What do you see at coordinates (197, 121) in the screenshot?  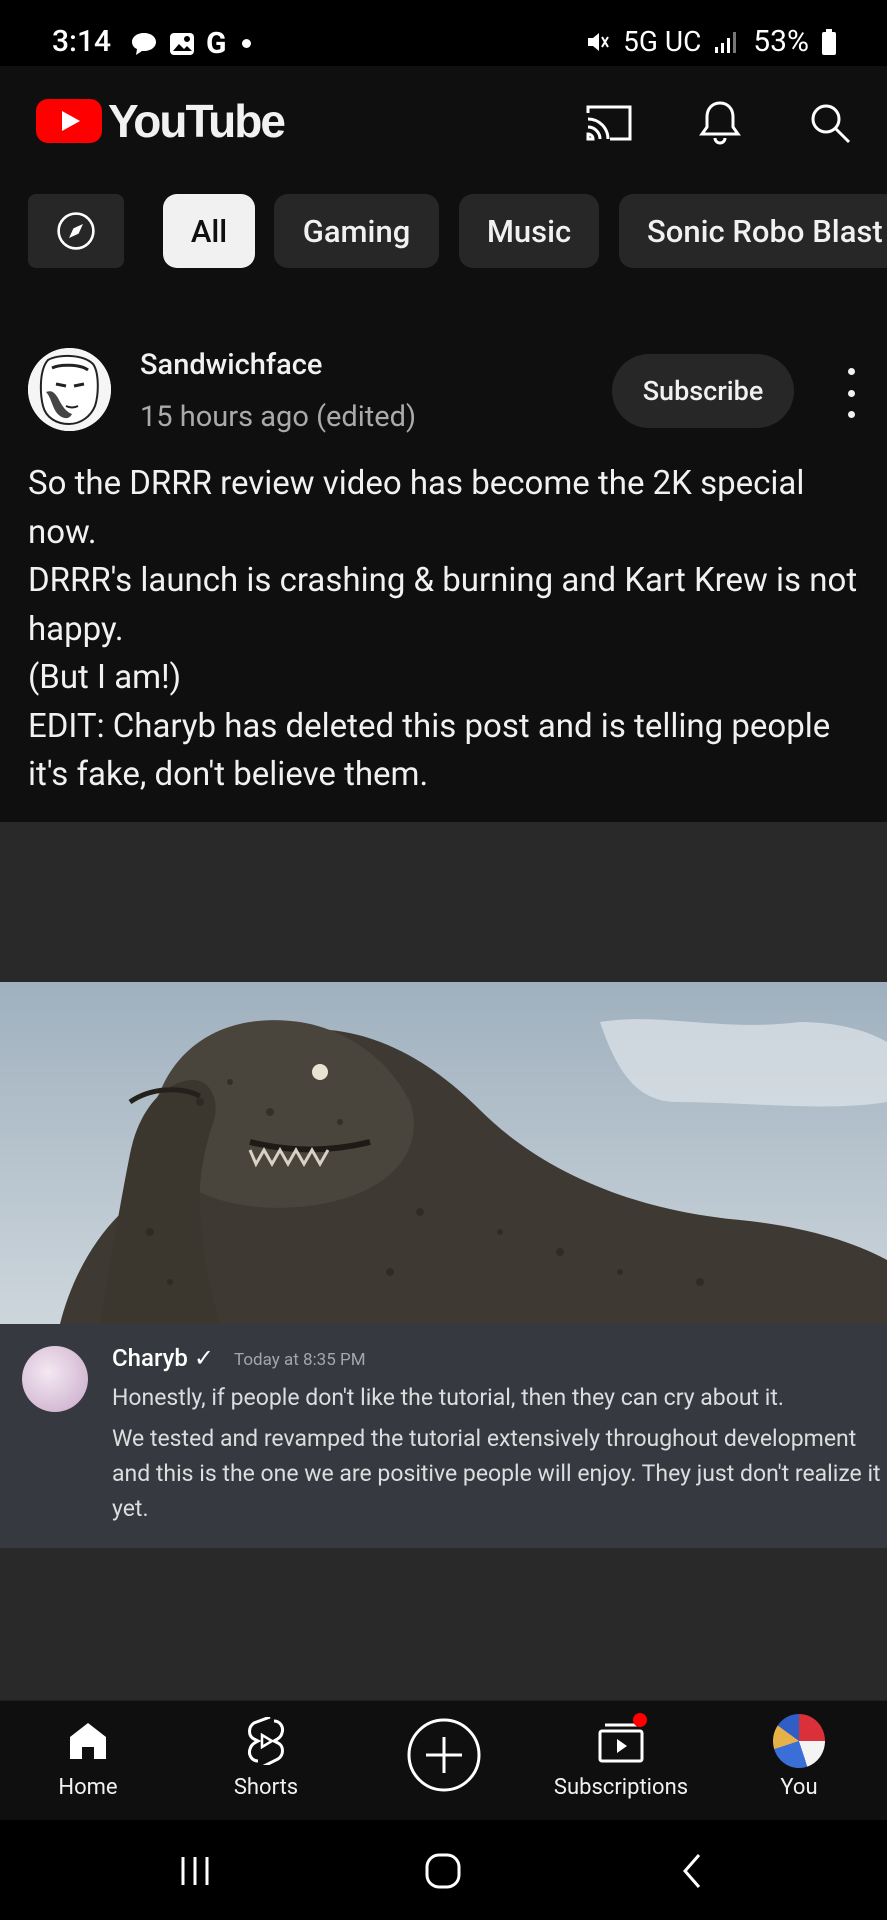 I see `logo-text: YouTube` at bounding box center [197, 121].